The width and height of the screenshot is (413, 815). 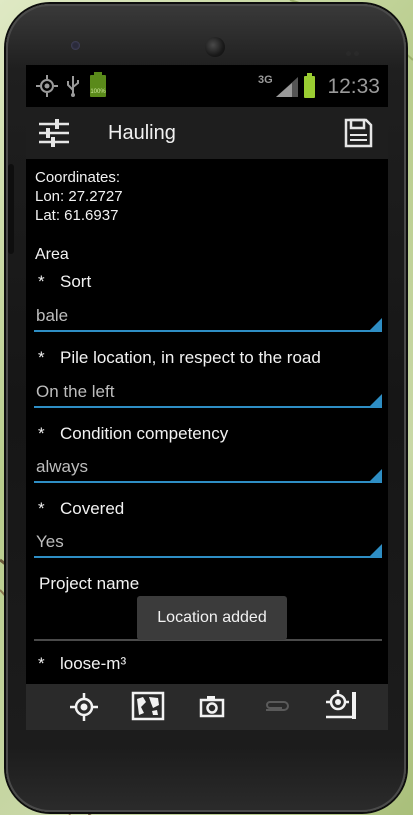 What do you see at coordinates (309, 85) in the screenshot?
I see `battery-charge-icon` at bounding box center [309, 85].